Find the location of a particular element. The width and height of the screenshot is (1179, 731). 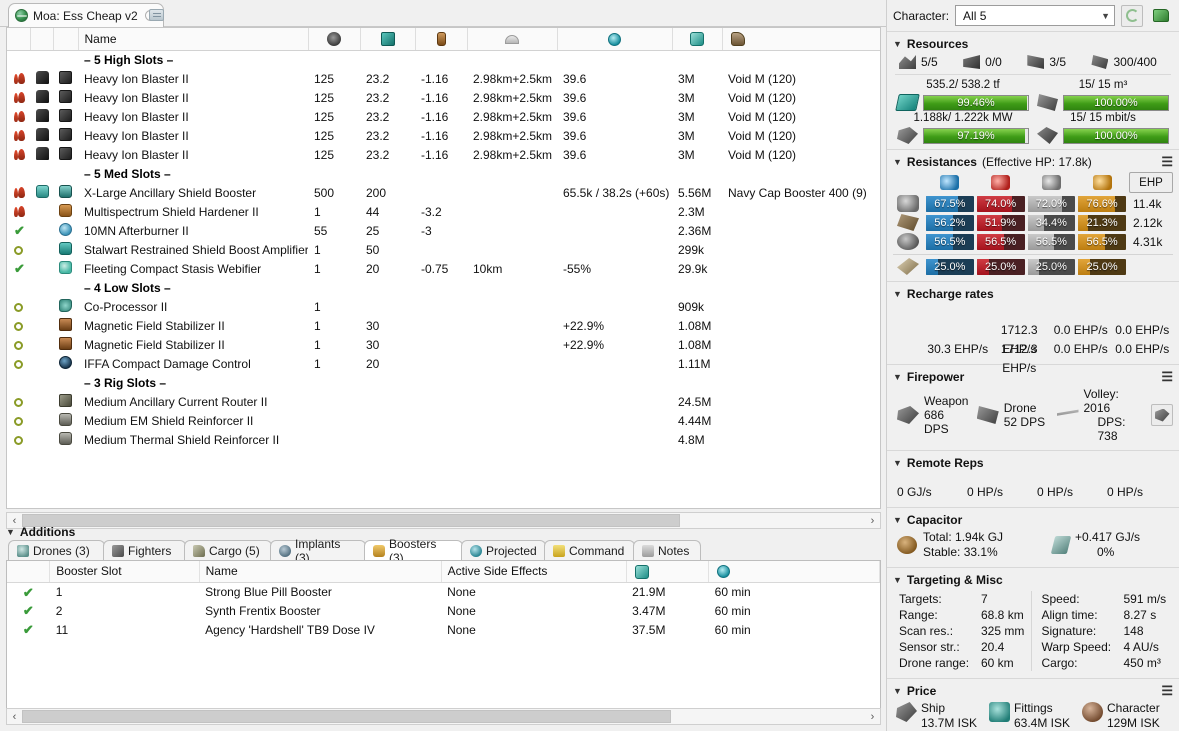

booster-row: ✔ 2 Synth Frentix Booster None 3.47M 60 min is located at coordinates (443, 610).